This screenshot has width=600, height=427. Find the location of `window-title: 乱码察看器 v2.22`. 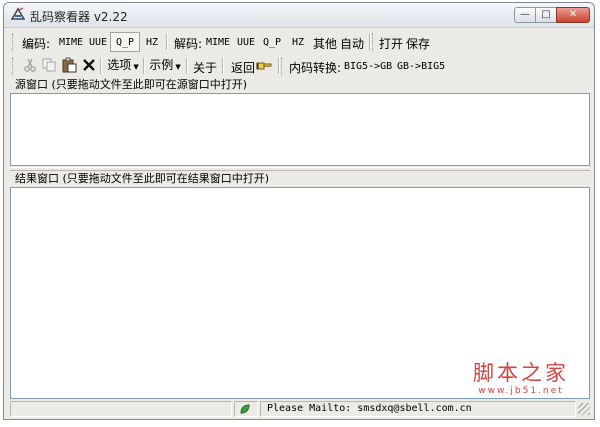

window-title: 乱码察看器 v2.22 is located at coordinates (79, 17).